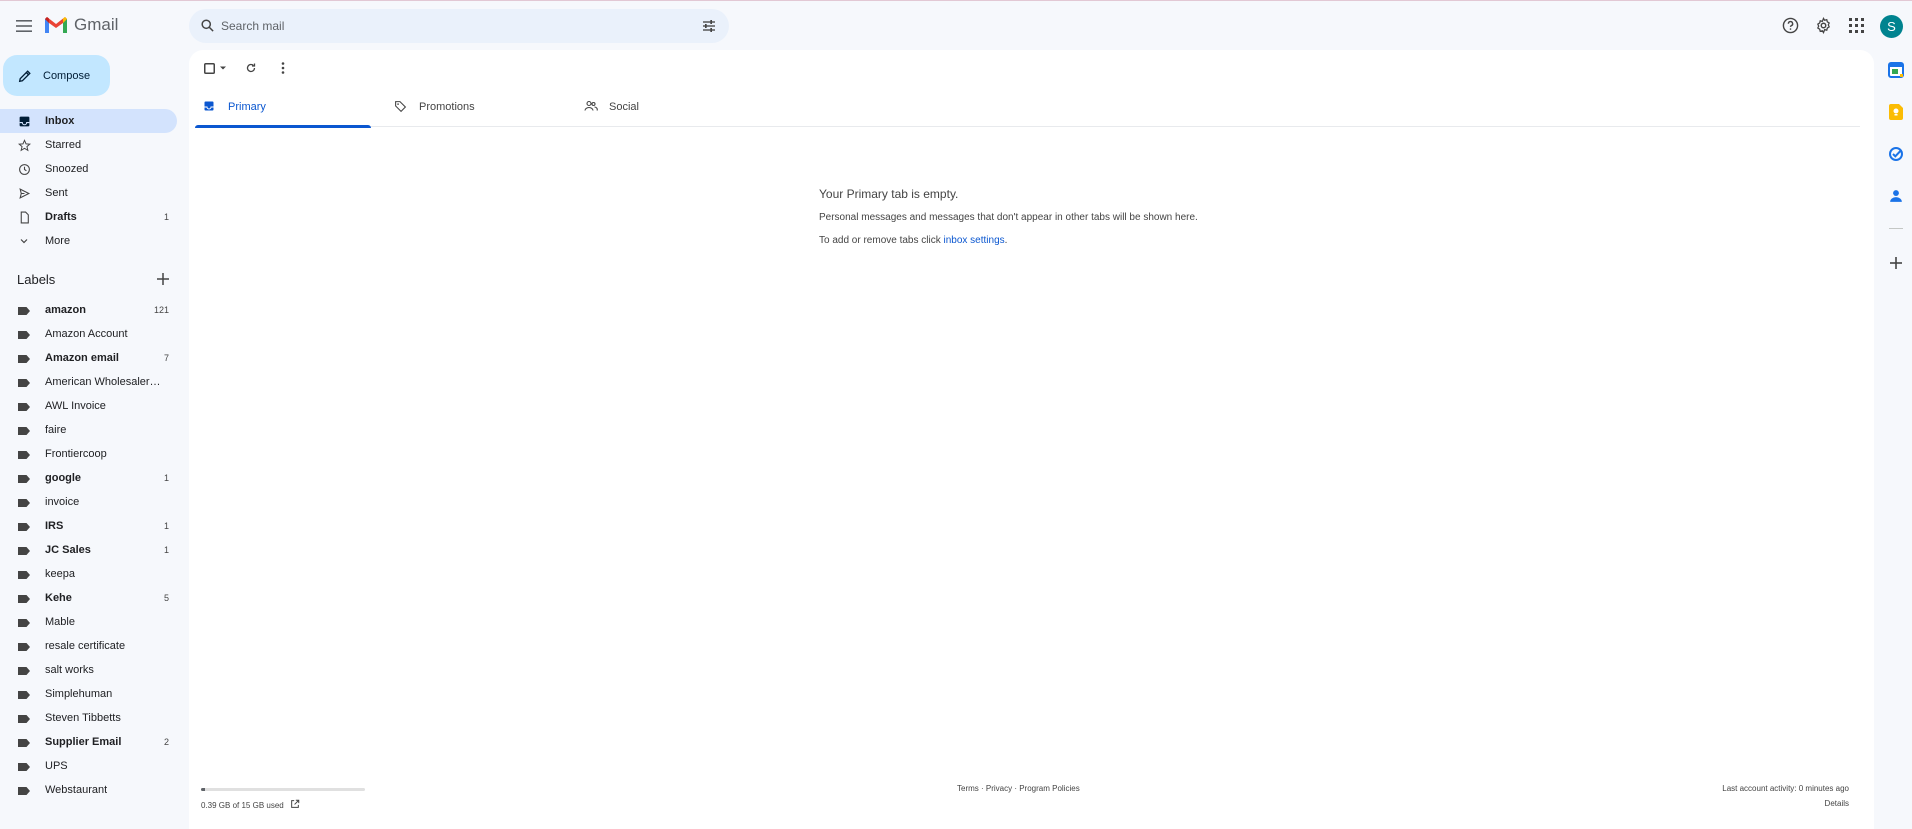 The width and height of the screenshot is (1912, 829). I want to click on label-item: keepa, so click(88, 574).